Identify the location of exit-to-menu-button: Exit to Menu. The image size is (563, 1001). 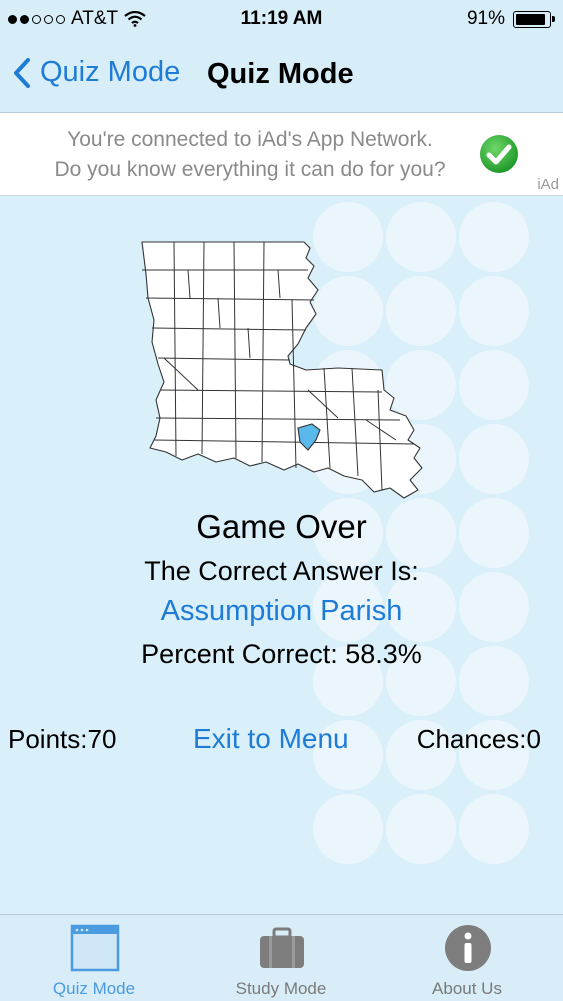
(271, 739).